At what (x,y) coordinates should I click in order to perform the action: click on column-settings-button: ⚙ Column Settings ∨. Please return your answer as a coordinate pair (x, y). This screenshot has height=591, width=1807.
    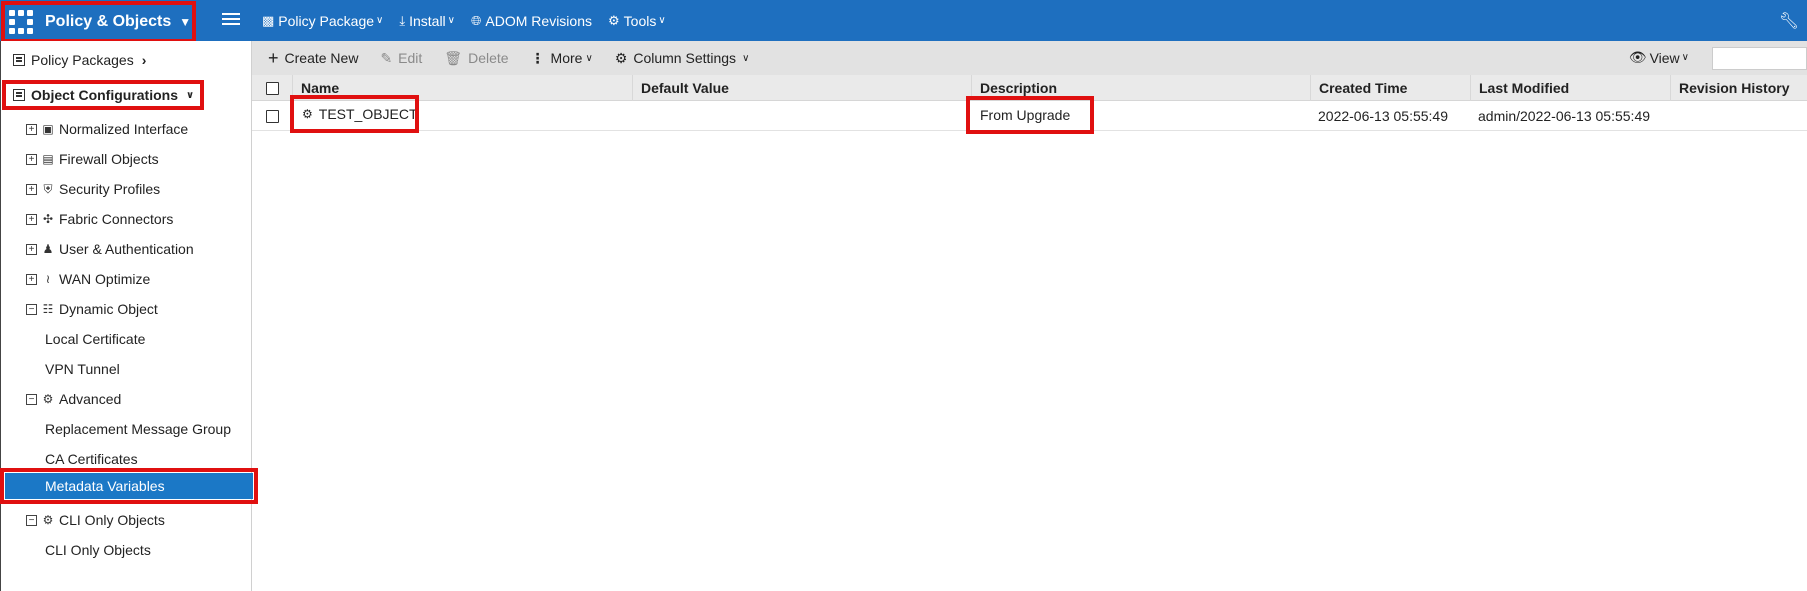
    Looking at the image, I should click on (682, 58).